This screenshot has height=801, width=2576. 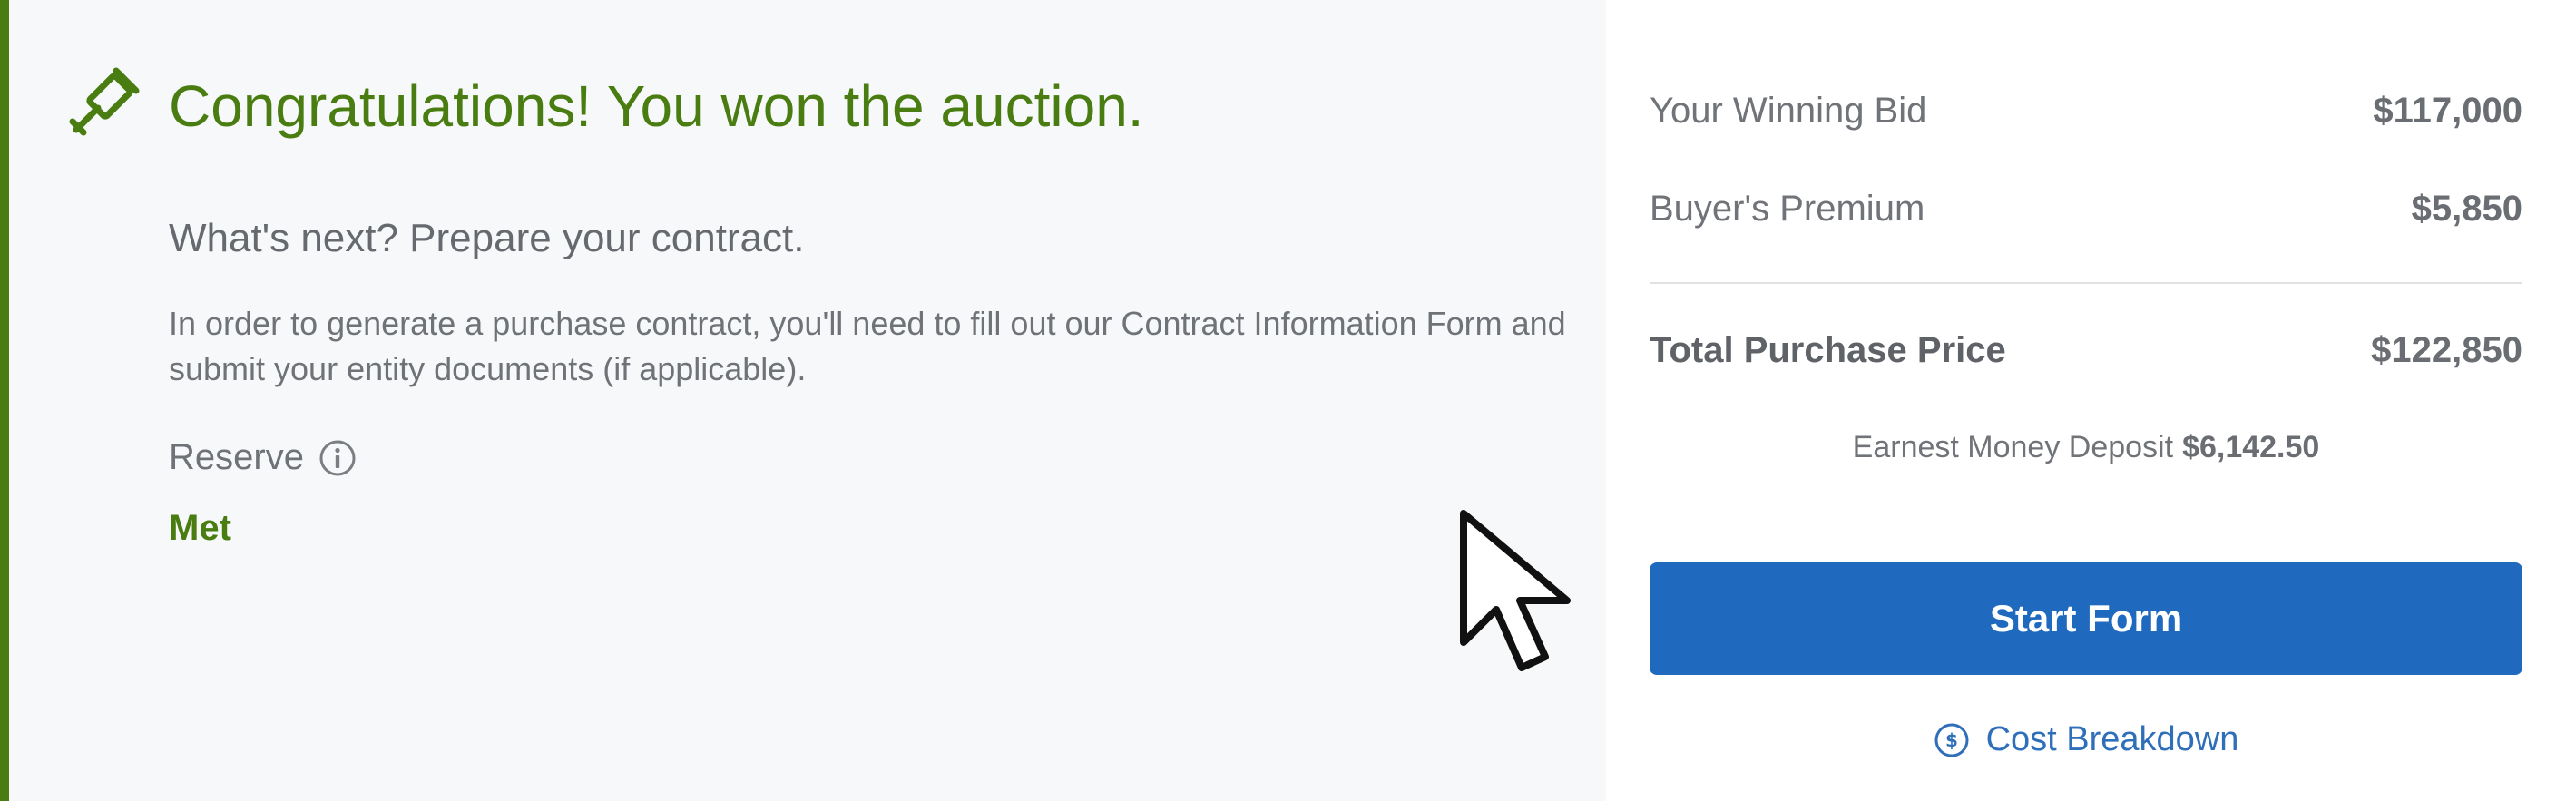 I want to click on dollar-circle-icon: $, so click(x=1951, y=740).